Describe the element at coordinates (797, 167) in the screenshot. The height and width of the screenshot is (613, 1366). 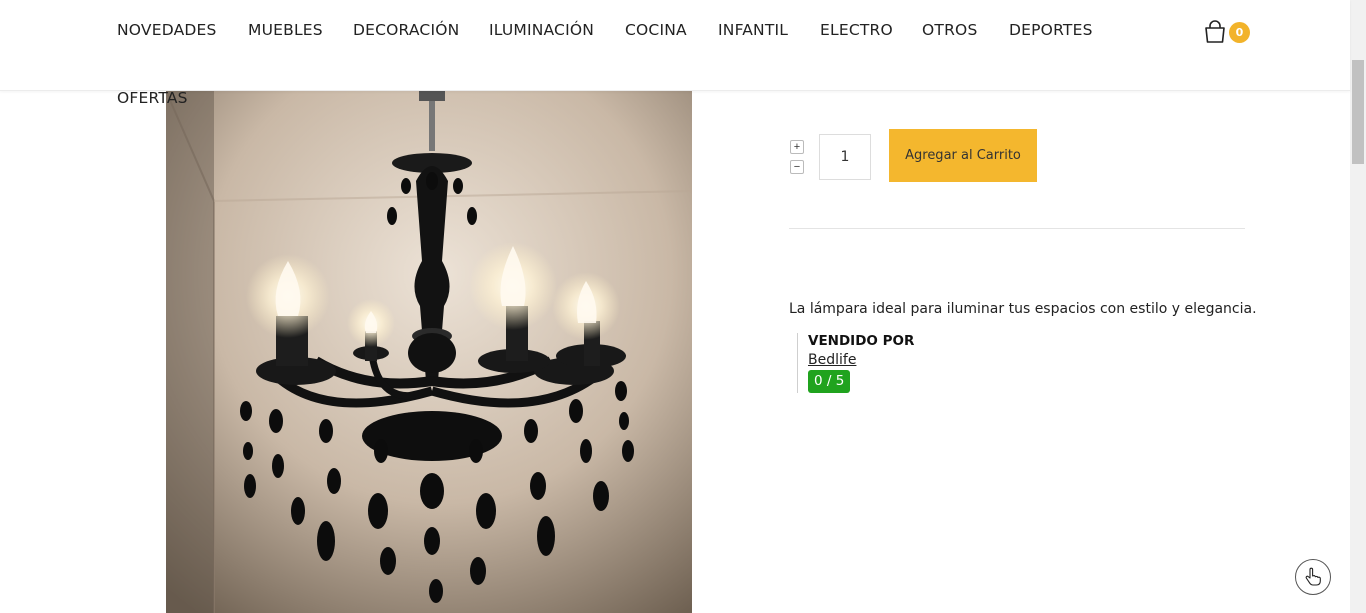
I see `quantity-decrement-button: −` at that location.